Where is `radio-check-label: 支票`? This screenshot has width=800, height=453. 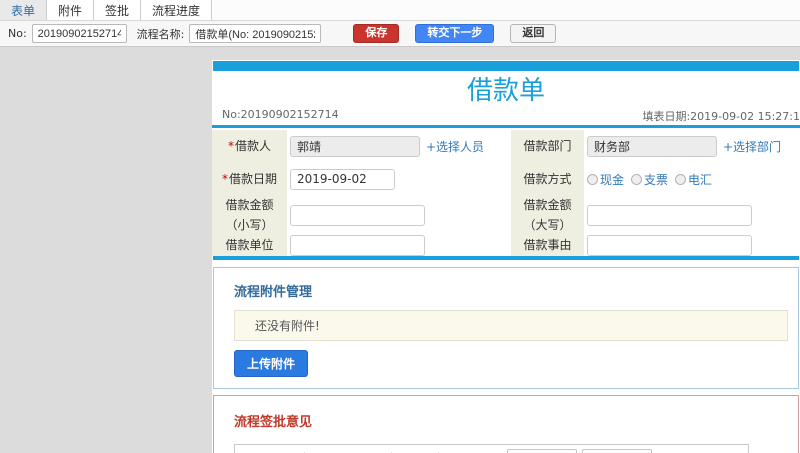
radio-check-label: 支票 is located at coordinates (656, 179).